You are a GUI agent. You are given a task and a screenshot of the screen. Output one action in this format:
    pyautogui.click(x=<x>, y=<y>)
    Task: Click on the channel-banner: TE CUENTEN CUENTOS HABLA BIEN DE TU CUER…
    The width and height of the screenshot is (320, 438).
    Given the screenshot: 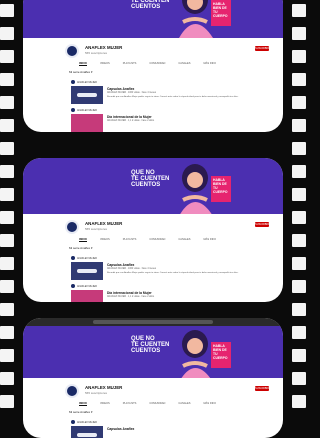 What is the action you would take?
    pyautogui.click(x=153, y=19)
    